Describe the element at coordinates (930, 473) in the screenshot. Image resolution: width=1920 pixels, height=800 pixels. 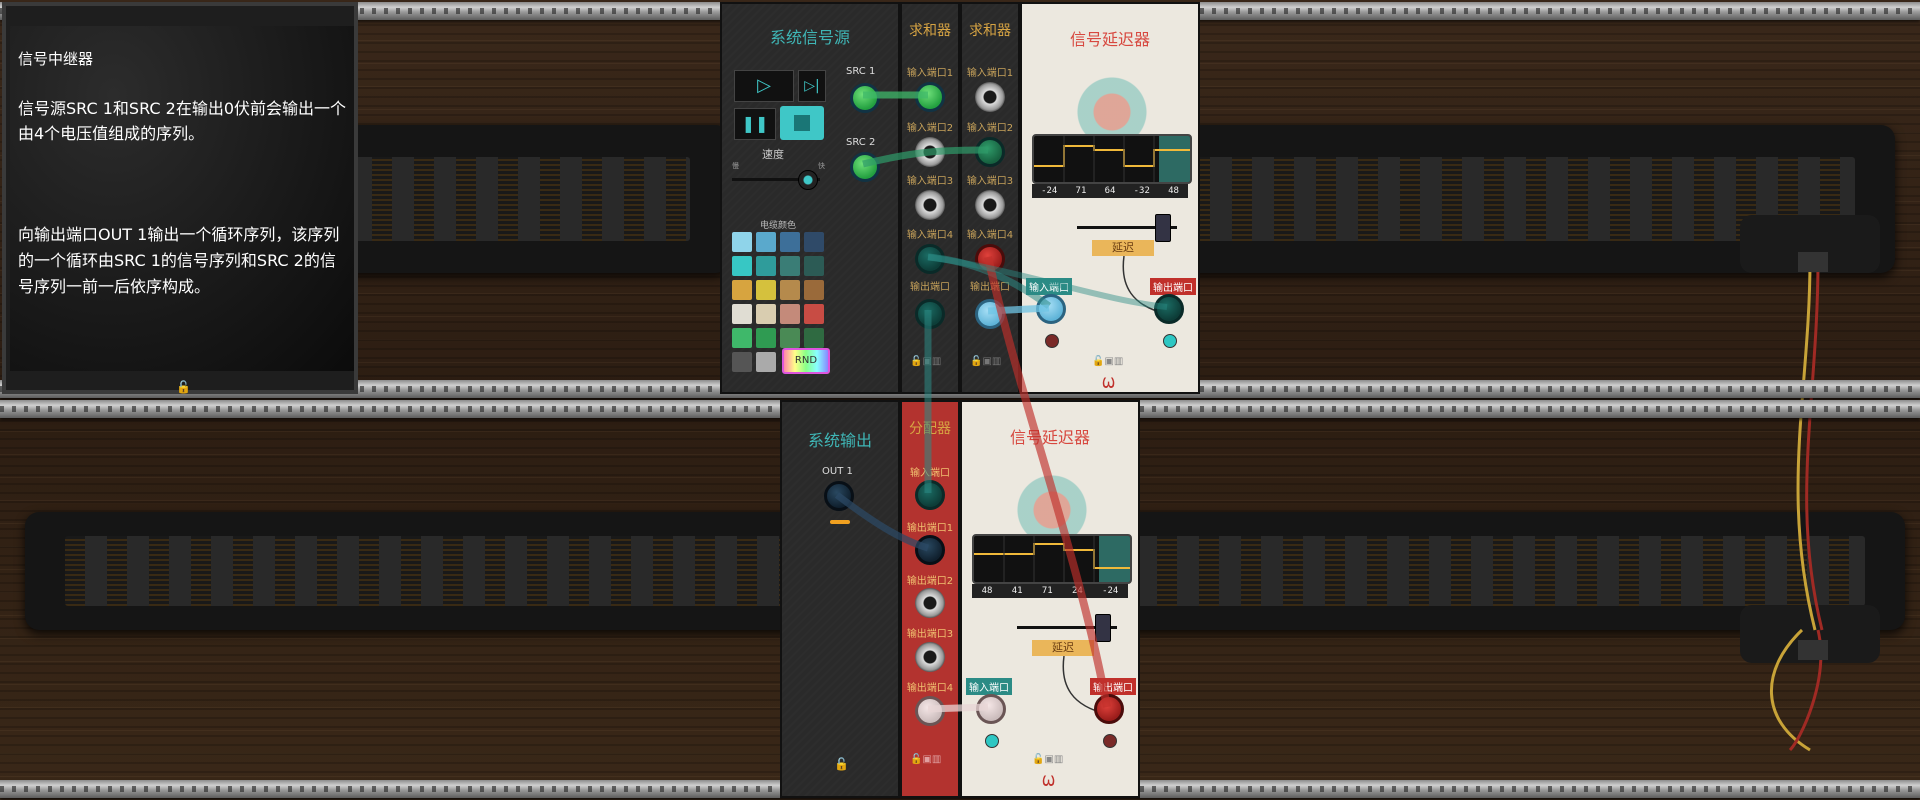
I see `splitter-in-label: 输入端口` at that location.